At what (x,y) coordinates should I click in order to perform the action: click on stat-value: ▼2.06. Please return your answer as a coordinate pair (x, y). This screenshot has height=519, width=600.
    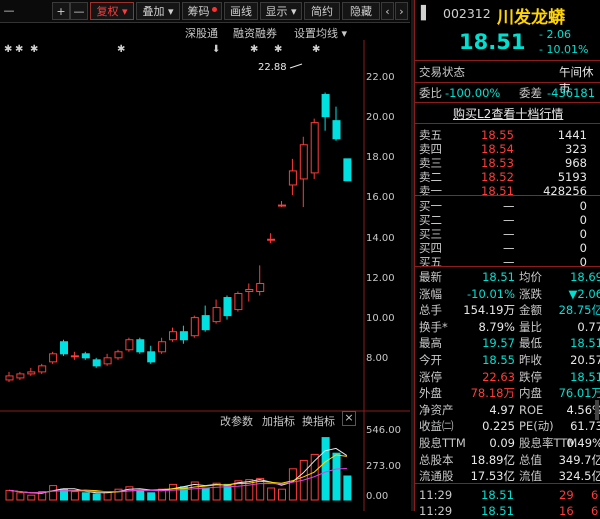
    Looking at the image, I should click on (584, 293).